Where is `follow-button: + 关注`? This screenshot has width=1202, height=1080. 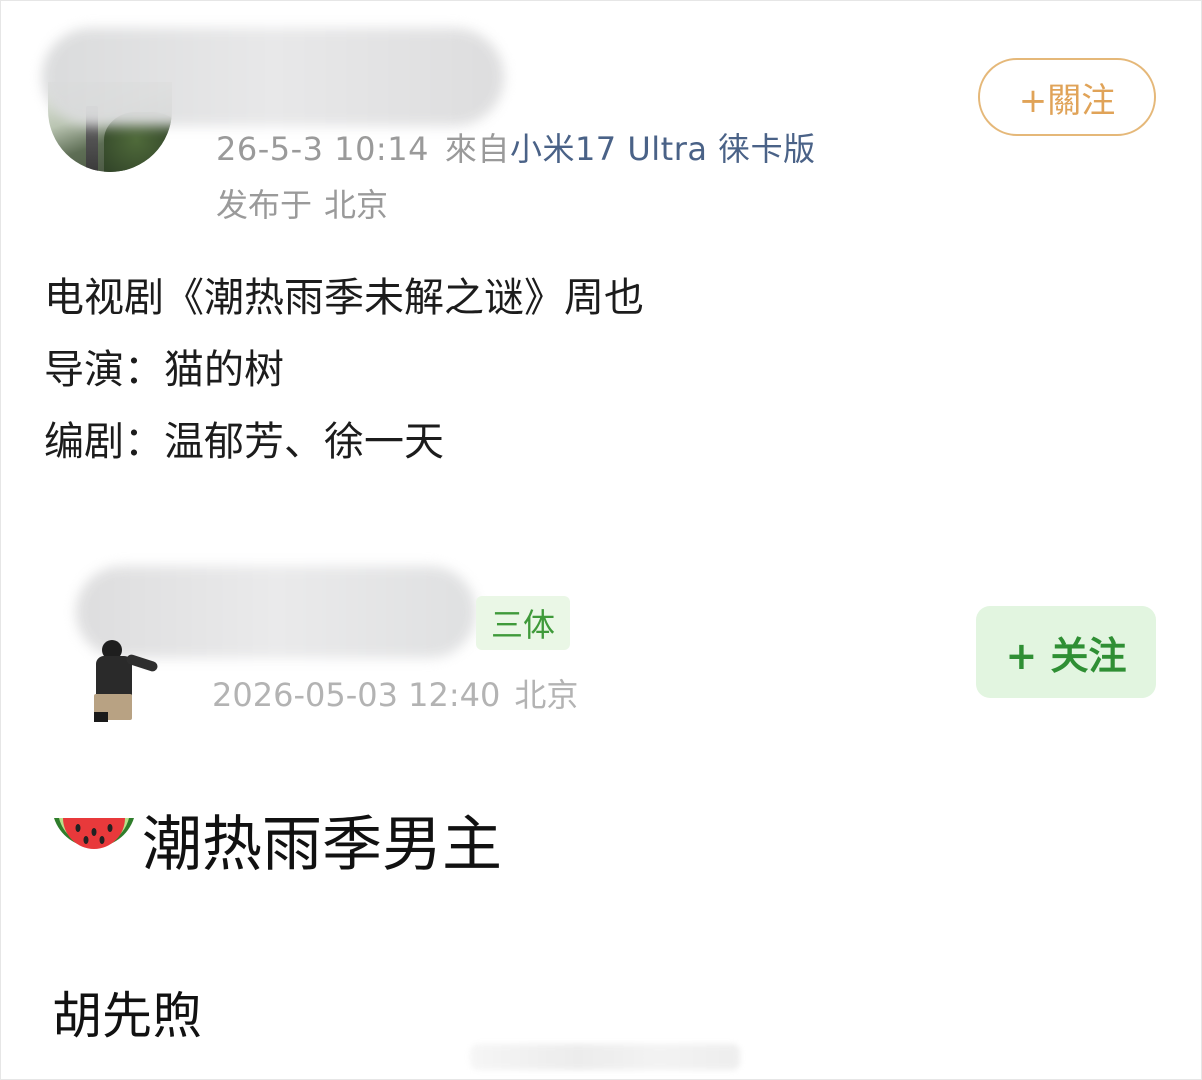 follow-button: + 关注 is located at coordinates (1066, 652).